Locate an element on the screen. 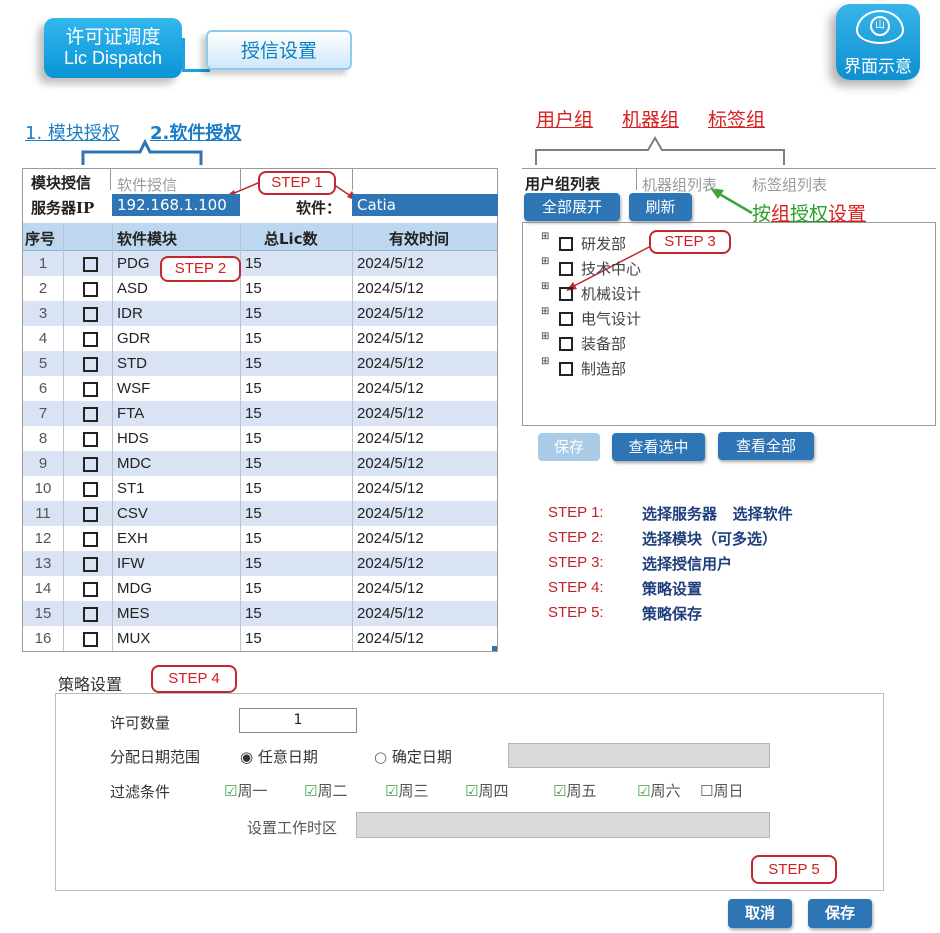  table-row: 14 MDG 15 2024/5/12 is located at coordinates (260, 588).